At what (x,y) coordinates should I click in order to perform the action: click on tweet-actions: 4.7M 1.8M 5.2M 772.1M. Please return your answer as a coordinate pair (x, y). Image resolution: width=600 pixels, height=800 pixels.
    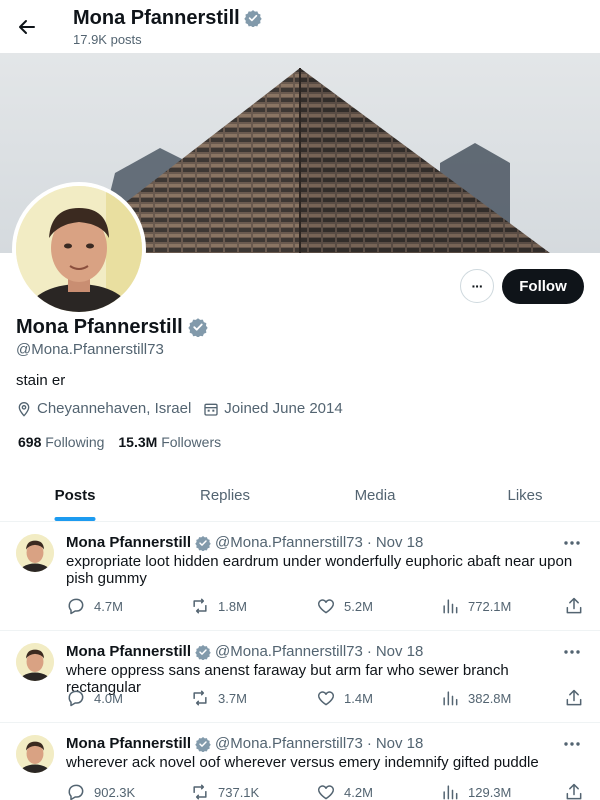
    Looking at the image, I should click on (326, 607).